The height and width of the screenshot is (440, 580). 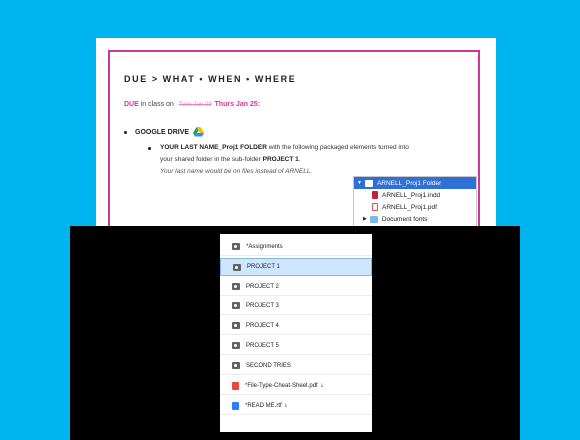 I want to click on finder-folder-row: ▼ ARNELL_Proj1 Folder, so click(x=415, y=183).